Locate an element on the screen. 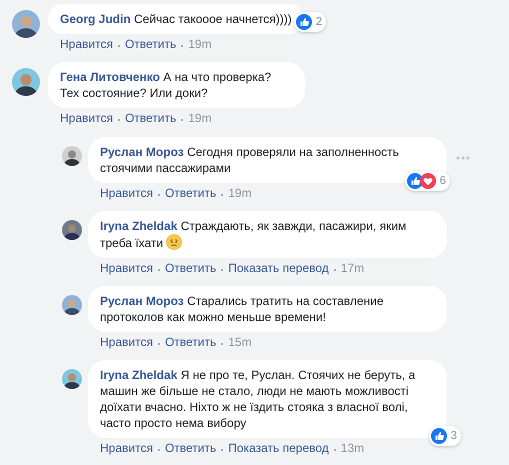 This screenshot has width=509, height=465. heart-reaction-icon is located at coordinates (428, 181).